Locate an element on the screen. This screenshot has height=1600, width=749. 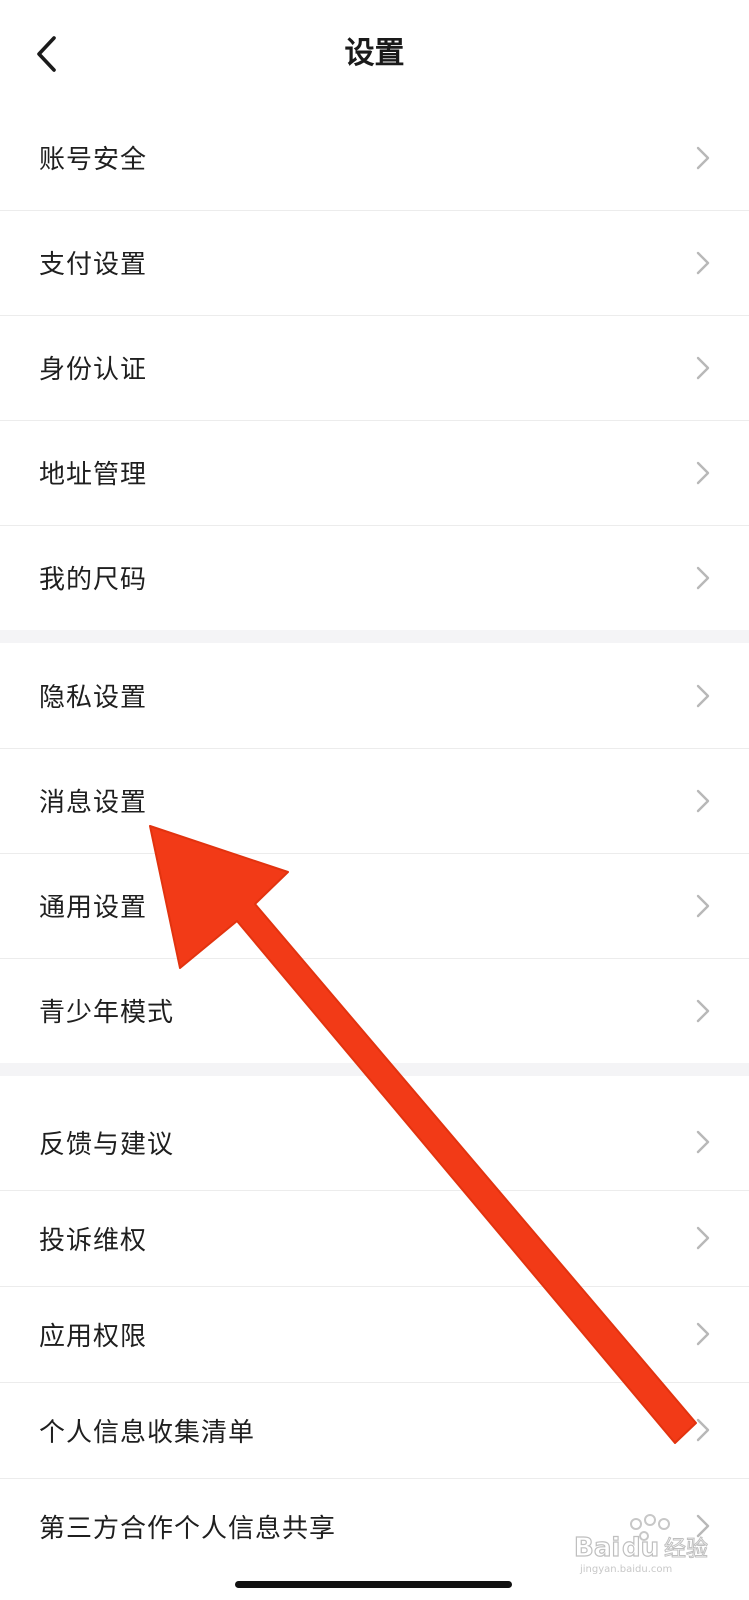
settings-item-label: 反馈与建议 is located at coordinates (107, 1144).